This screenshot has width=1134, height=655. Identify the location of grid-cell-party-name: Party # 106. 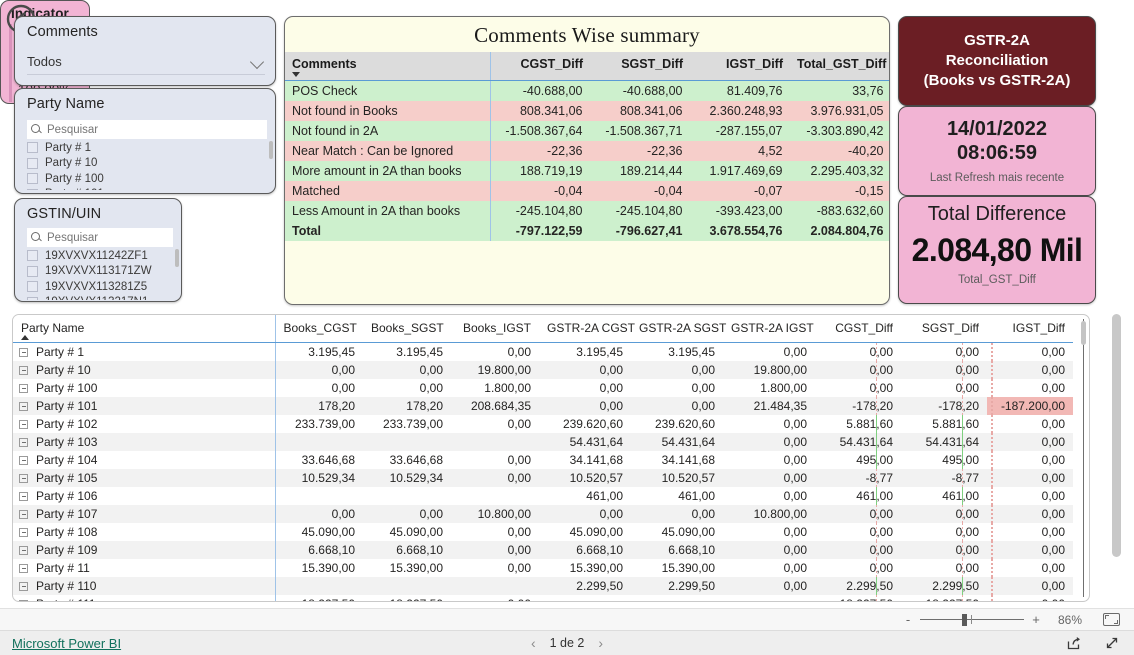
(144, 496).